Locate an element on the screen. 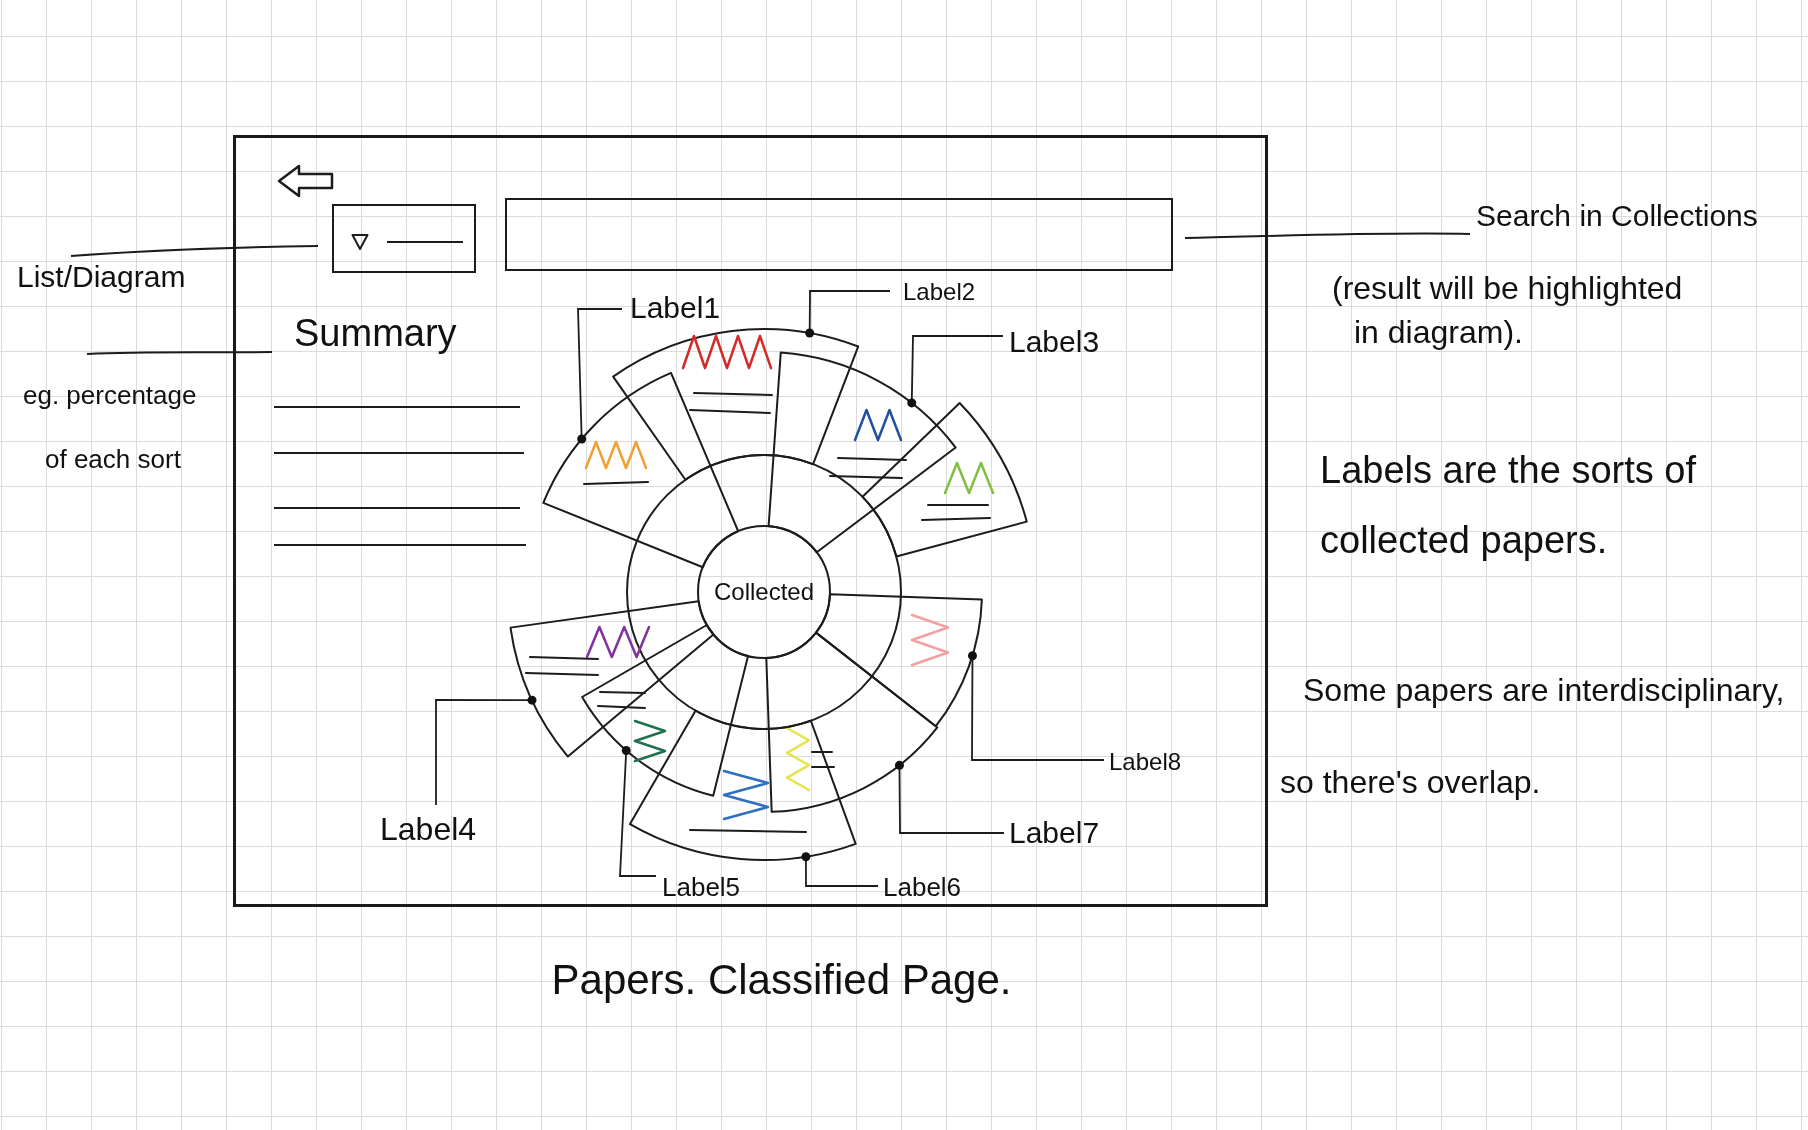  back-button is located at coordinates (305, 181).